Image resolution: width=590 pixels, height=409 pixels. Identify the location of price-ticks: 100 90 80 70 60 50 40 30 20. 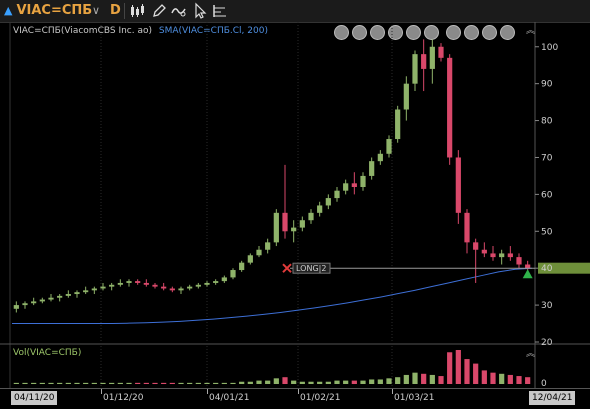
(546, 195).